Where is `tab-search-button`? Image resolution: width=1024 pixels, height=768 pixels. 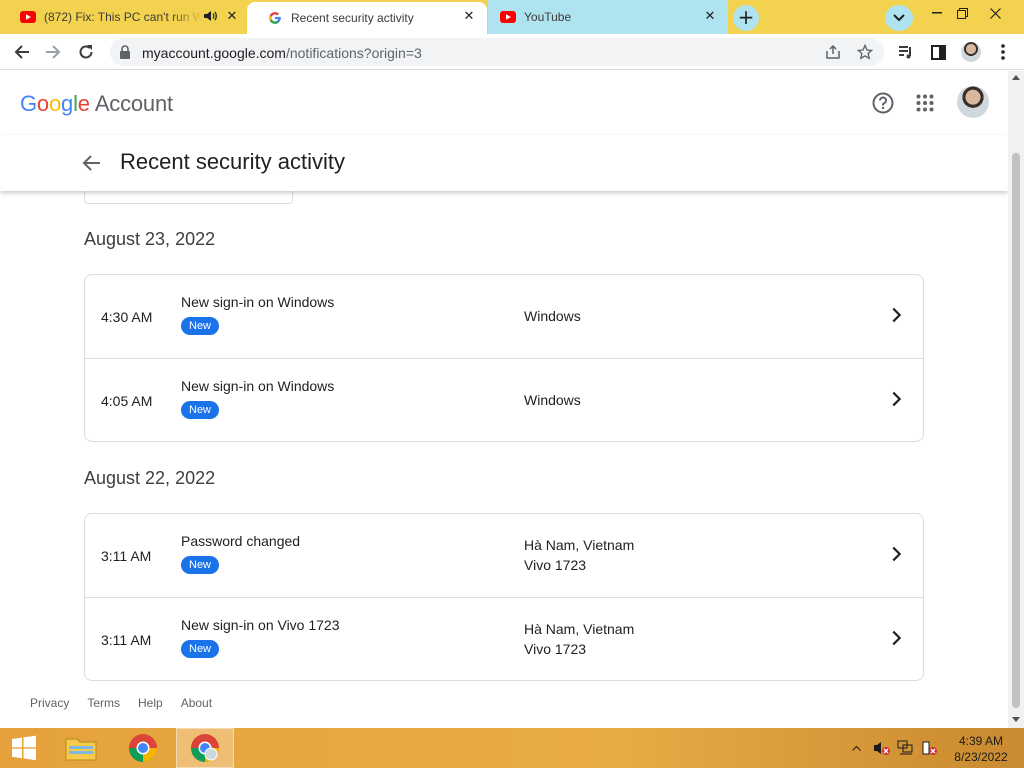 tab-search-button is located at coordinates (899, 18).